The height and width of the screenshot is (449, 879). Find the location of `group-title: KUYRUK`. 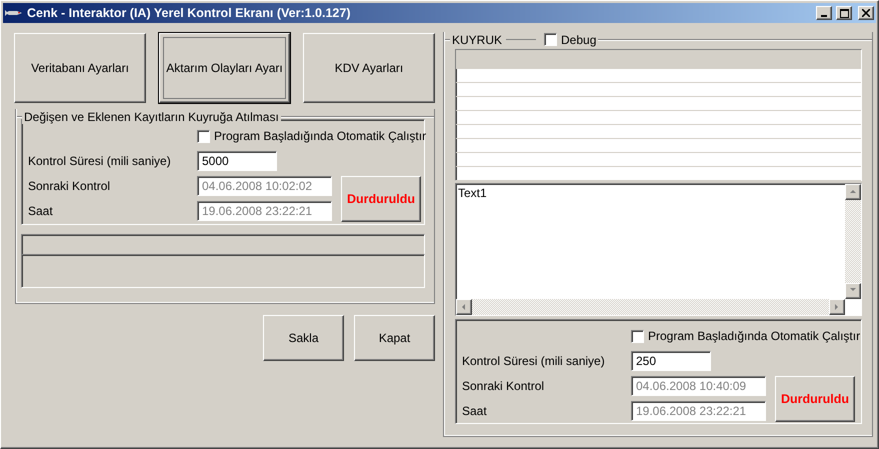

group-title: KUYRUK is located at coordinates (477, 39).